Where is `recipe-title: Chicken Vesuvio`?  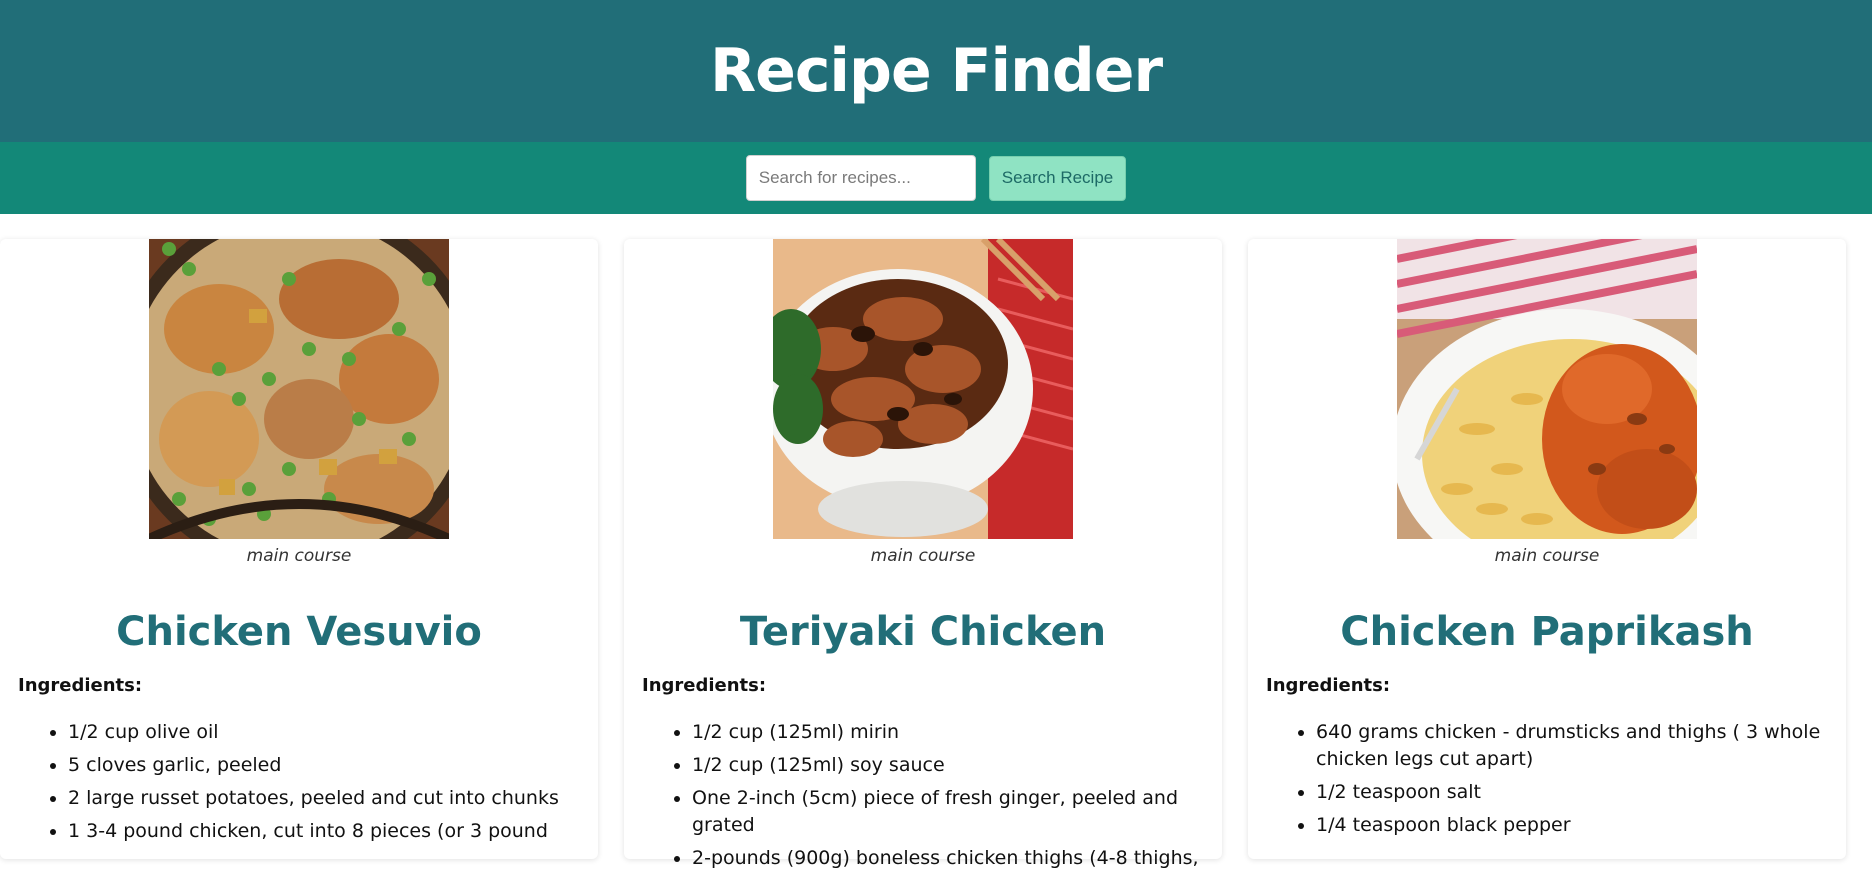
recipe-title: Chicken Vesuvio is located at coordinates (299, 632).